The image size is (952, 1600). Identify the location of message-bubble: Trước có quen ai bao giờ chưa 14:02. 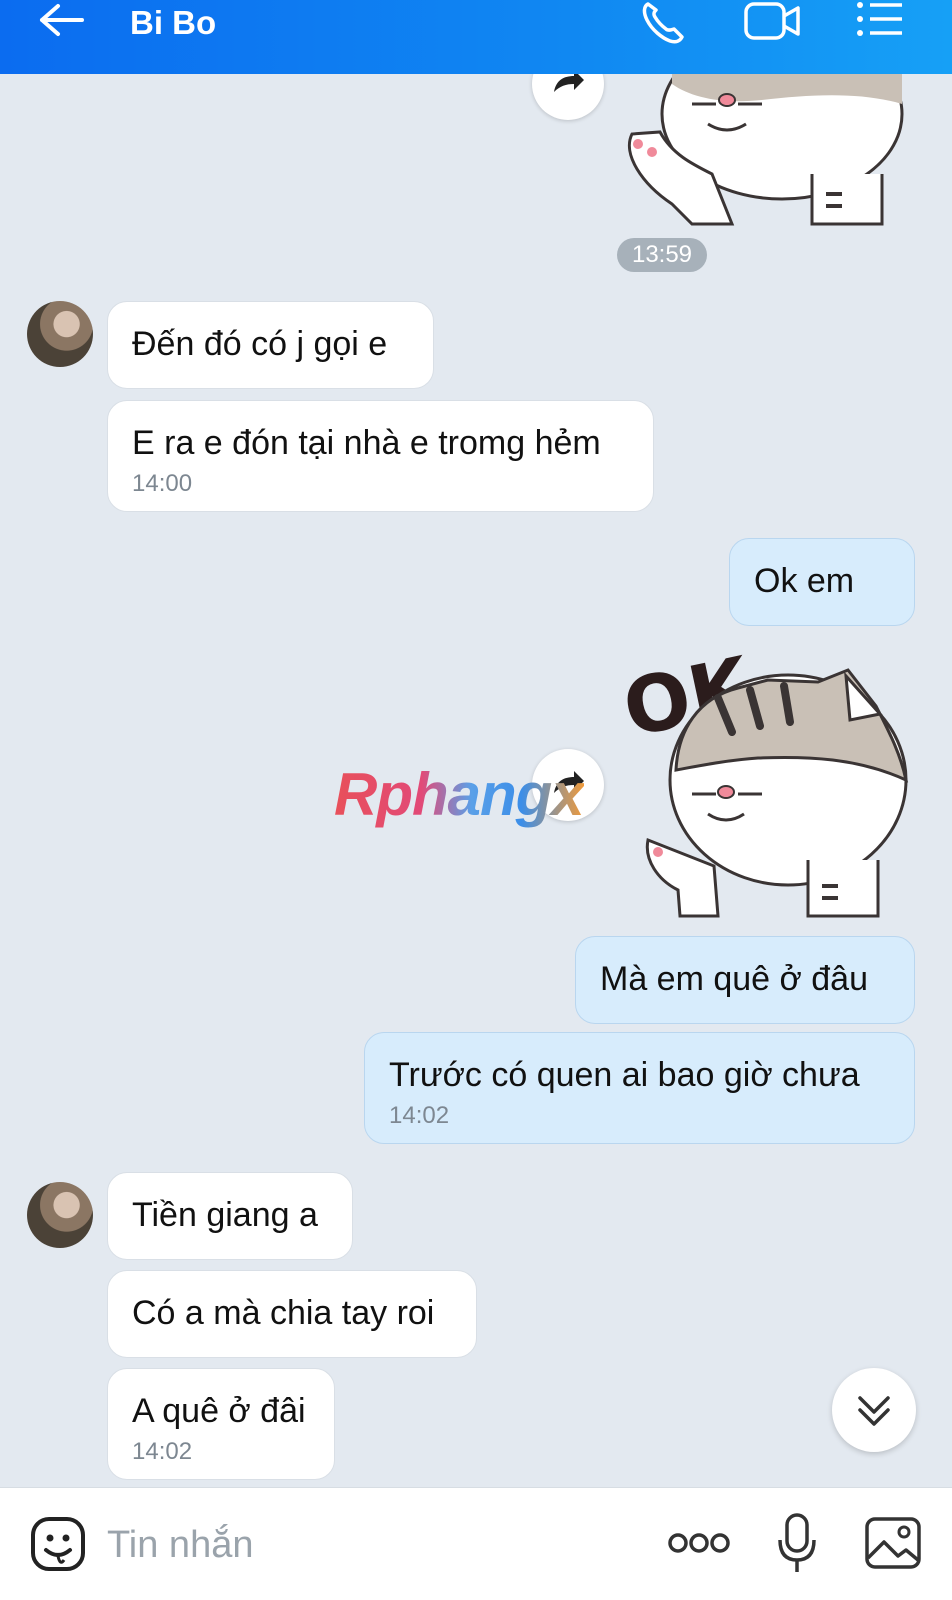
(639, 1088).